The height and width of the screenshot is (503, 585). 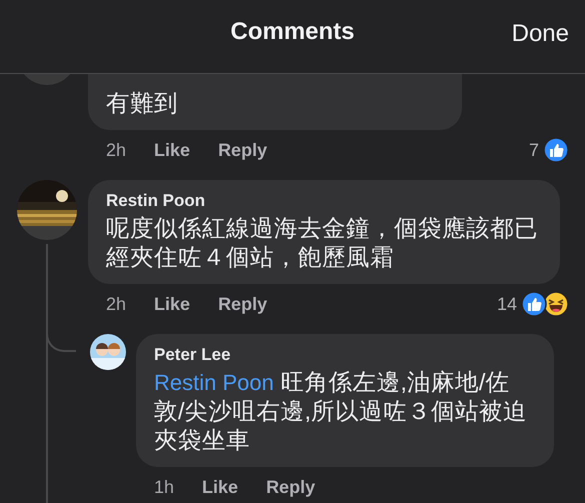 What do you see at coordinates (506, 304) in the screenshot?
I see `reaction-count: 14` at bounding box center [506, 304].